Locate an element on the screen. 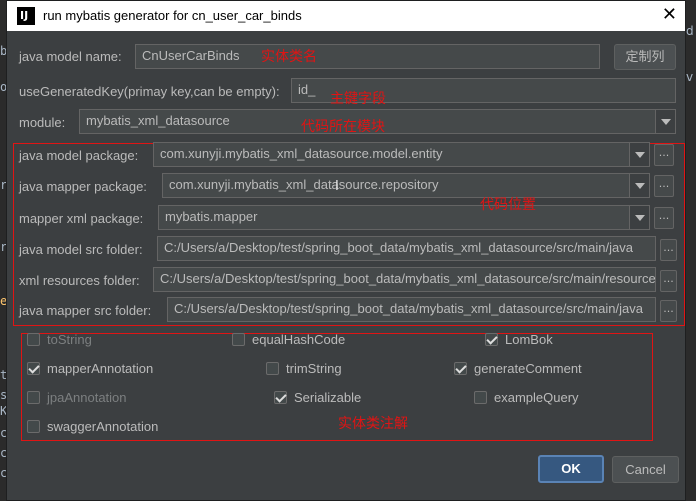 This screenshot has height=501, width=696. mapper-xml-package-select: mybatis.mapper is located at coordinates (404, 217).